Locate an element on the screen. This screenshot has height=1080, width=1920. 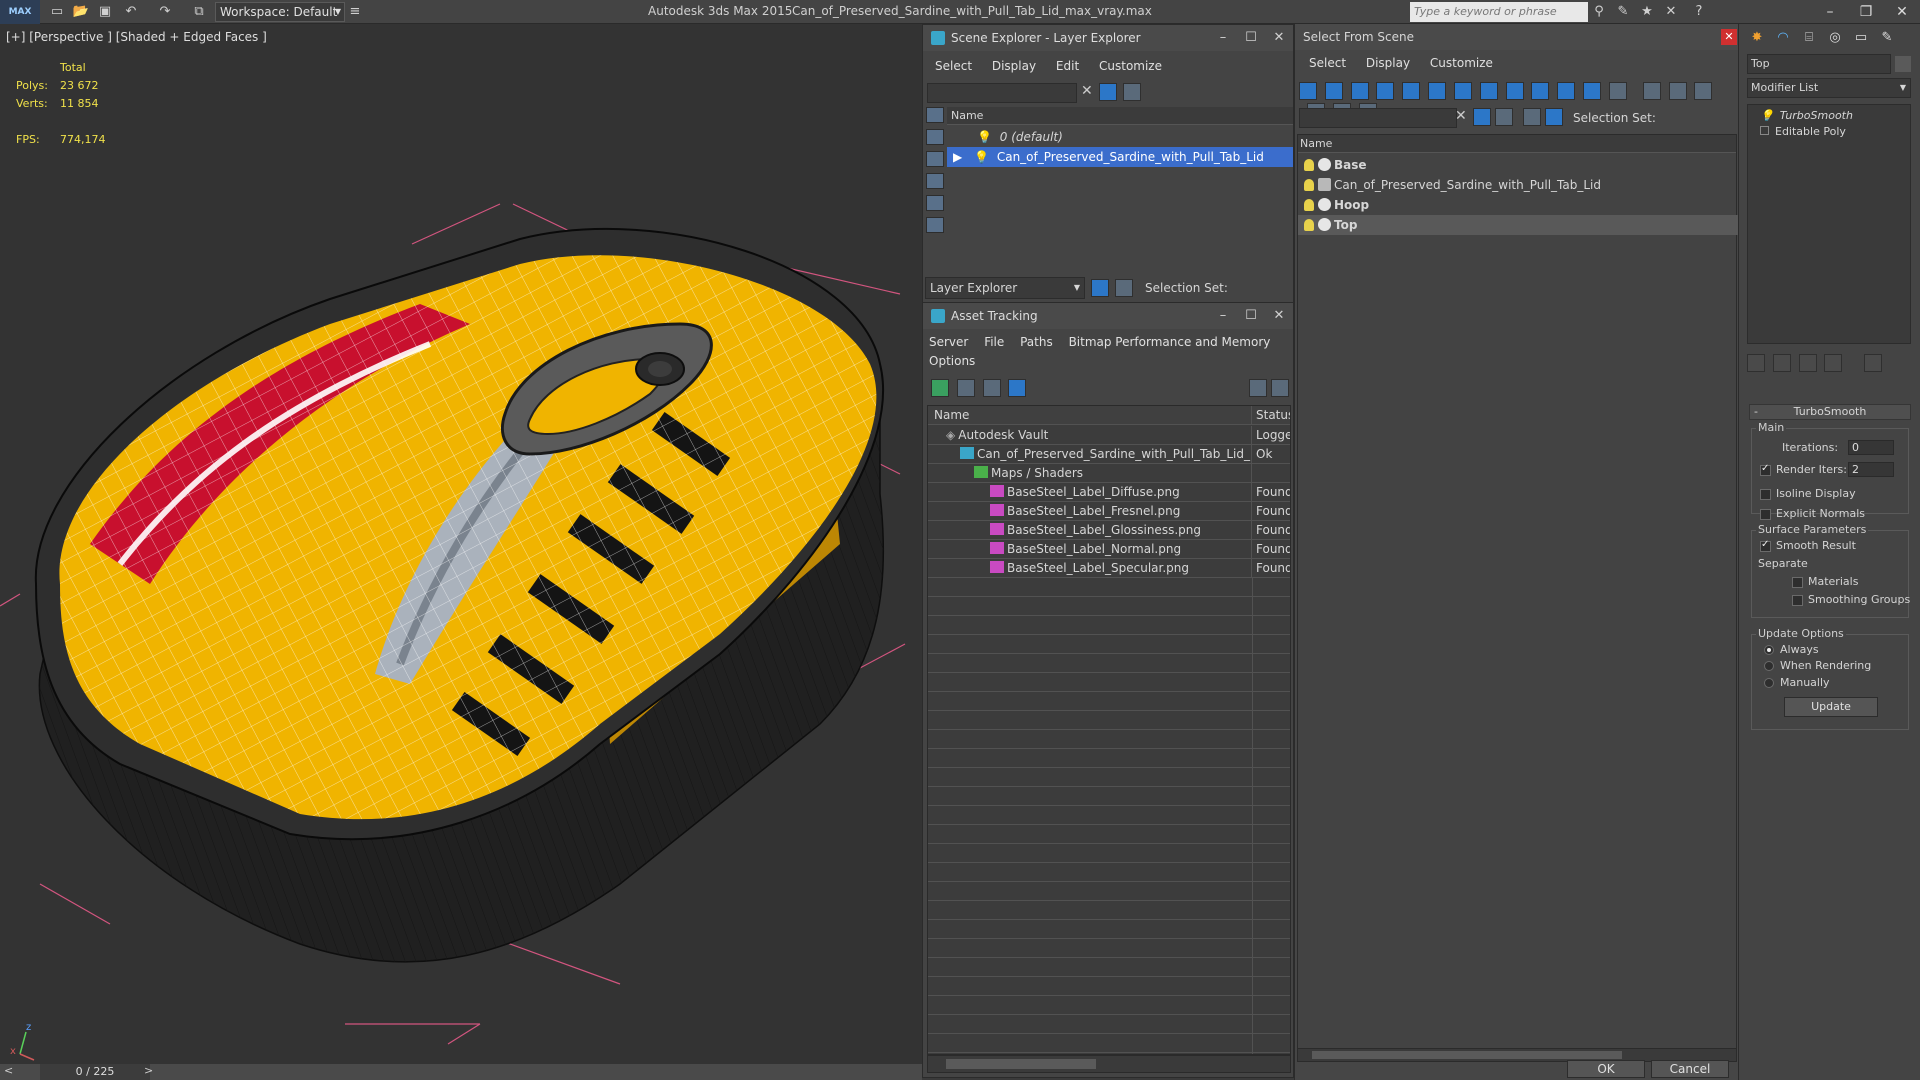
update-button: Update is located at coordinates (1831, 707).